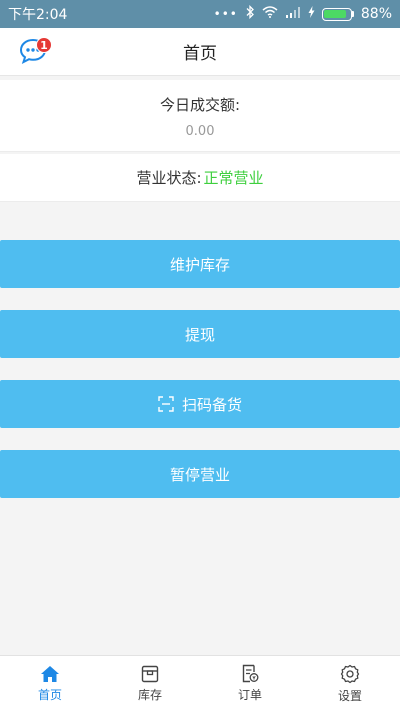  I want to click on withdraw-label: 提现, so click(199, 334).